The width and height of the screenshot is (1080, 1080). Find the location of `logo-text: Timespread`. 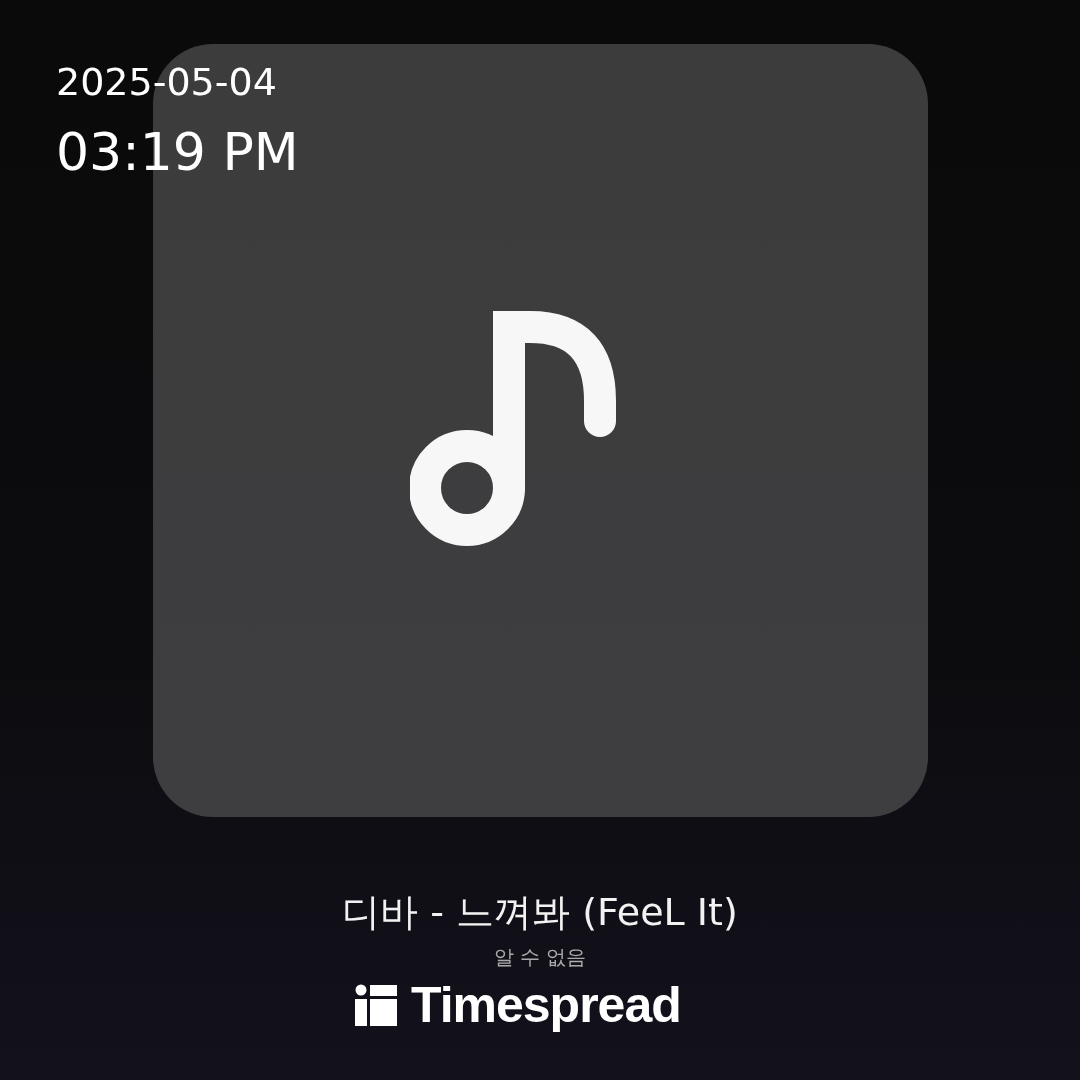

logo-text: Timespread is located at coordinates (546, 1005).